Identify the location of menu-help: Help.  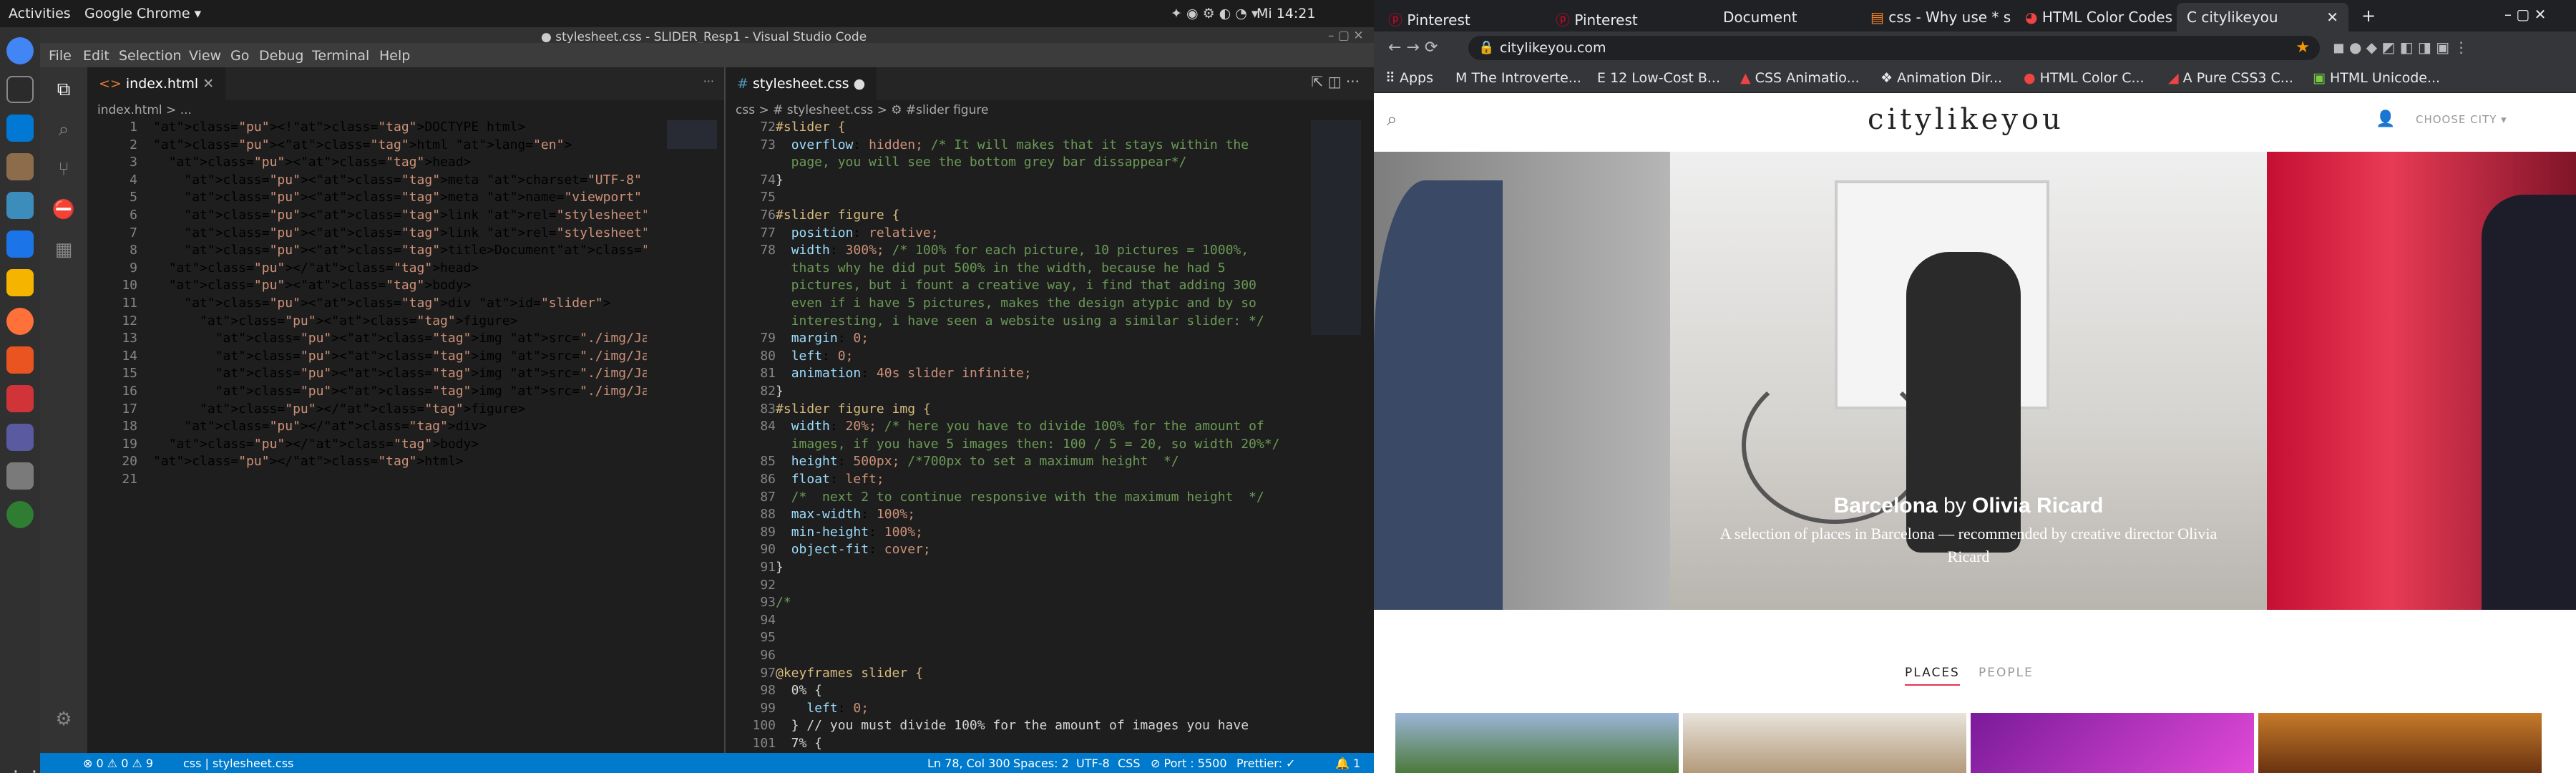
(394, 56).